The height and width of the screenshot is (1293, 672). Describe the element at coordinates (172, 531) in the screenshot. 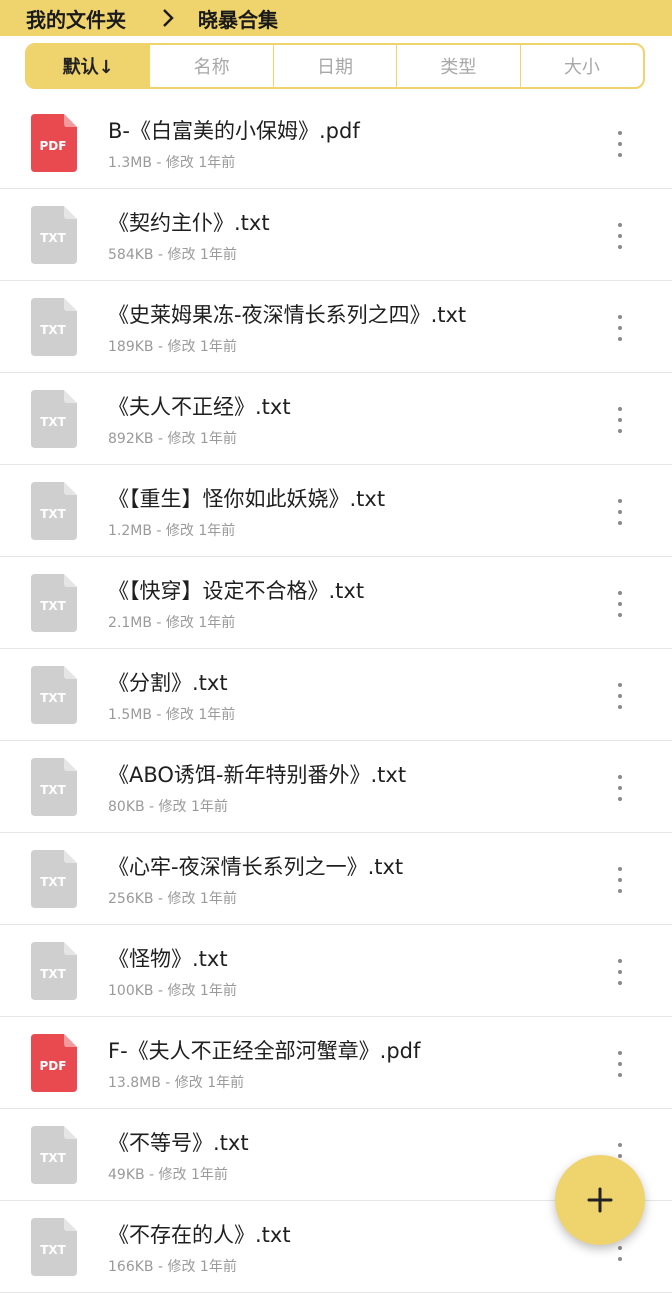

I see `file-meta: 1.2MB - 修改 1年前` at that location.